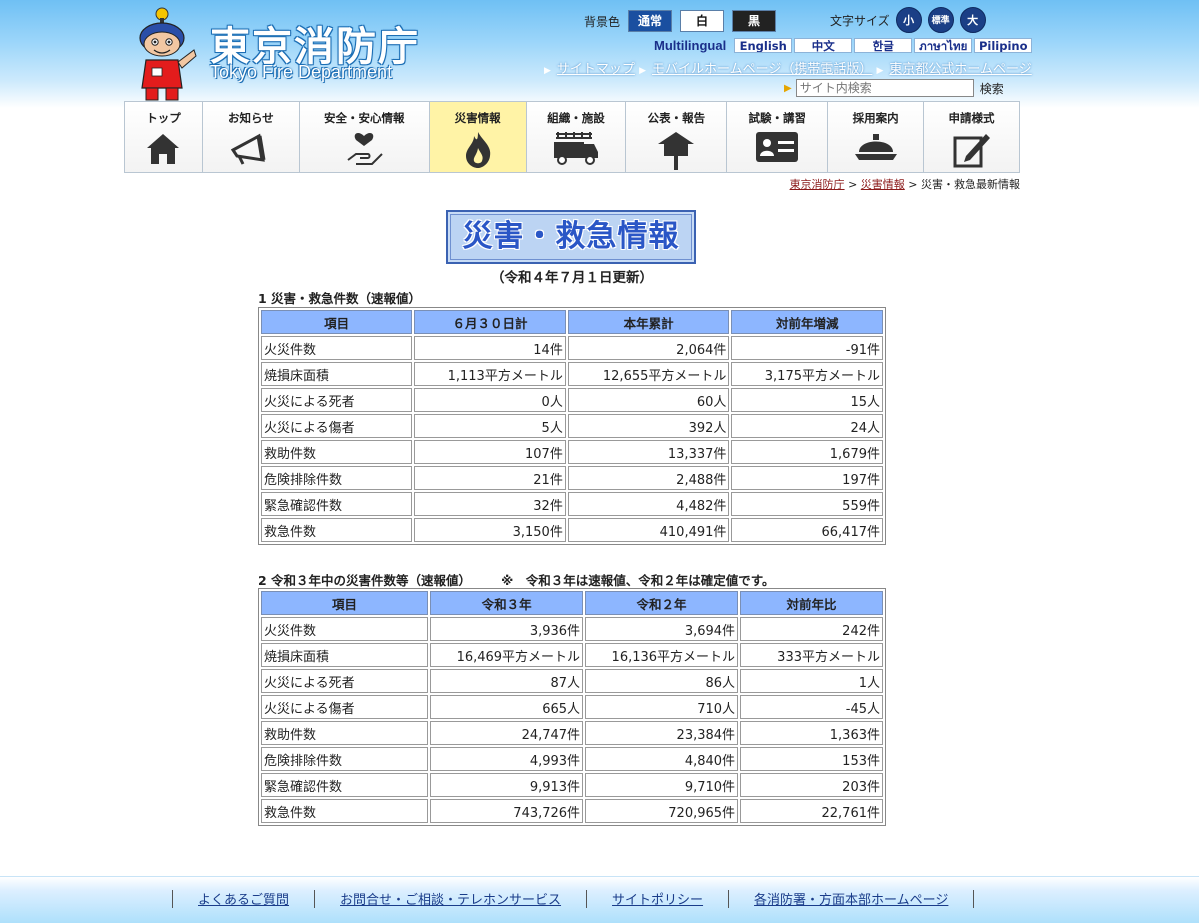 The width and height of the screenshot is (1199, 923). I want to click on value-cell: 4,482件, so click(648, 504).